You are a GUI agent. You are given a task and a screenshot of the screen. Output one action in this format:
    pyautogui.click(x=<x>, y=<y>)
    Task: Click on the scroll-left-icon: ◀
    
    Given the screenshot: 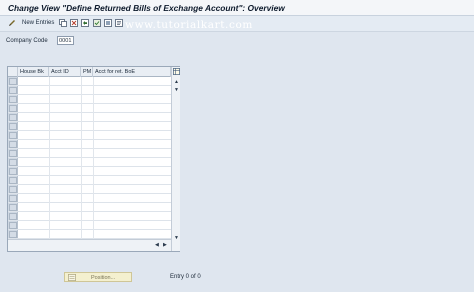 What is the action you would take?
    pyautogui.click(x=157, y=245)
    